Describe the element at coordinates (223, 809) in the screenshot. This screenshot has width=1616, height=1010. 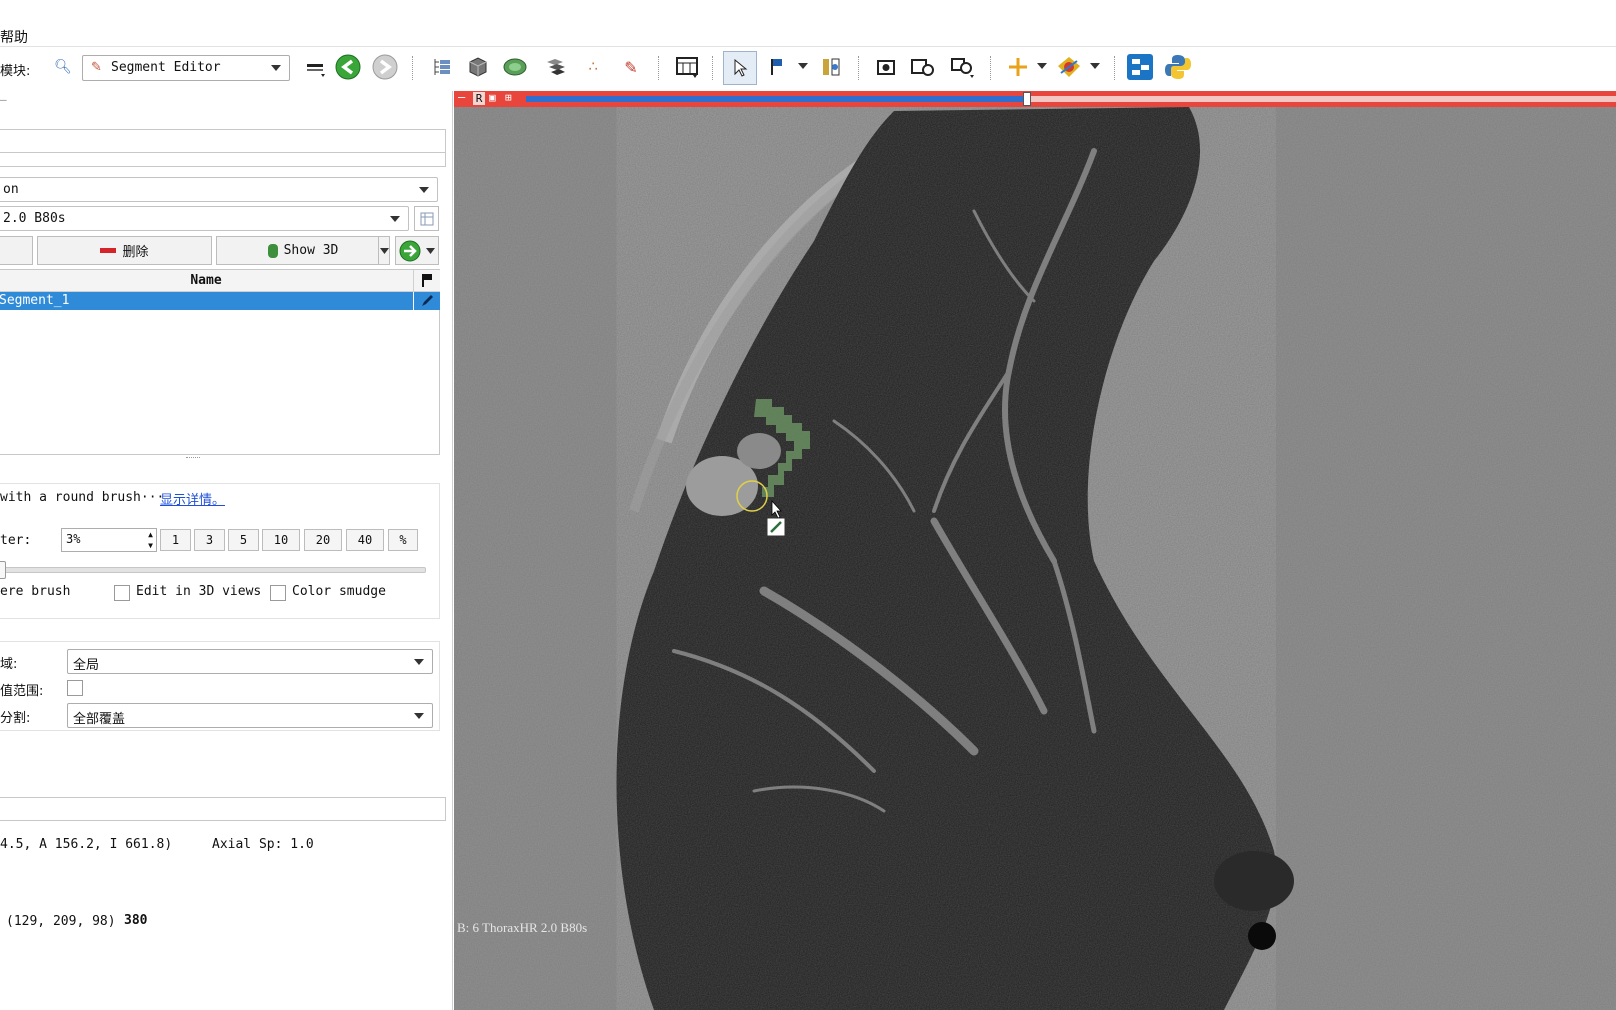
I see `python-console-field` at that location.